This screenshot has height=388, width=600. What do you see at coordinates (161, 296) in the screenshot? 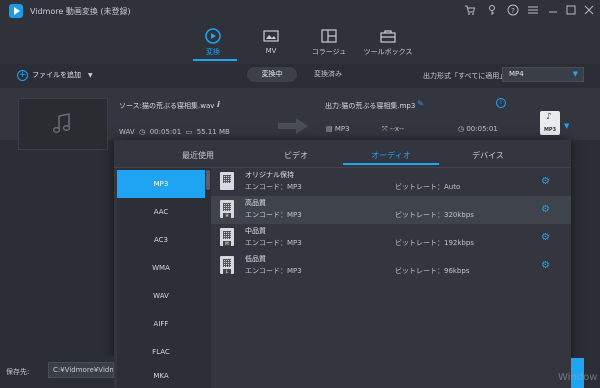
I see `format-item-wav: WAV` at bounding box center [161, 296].